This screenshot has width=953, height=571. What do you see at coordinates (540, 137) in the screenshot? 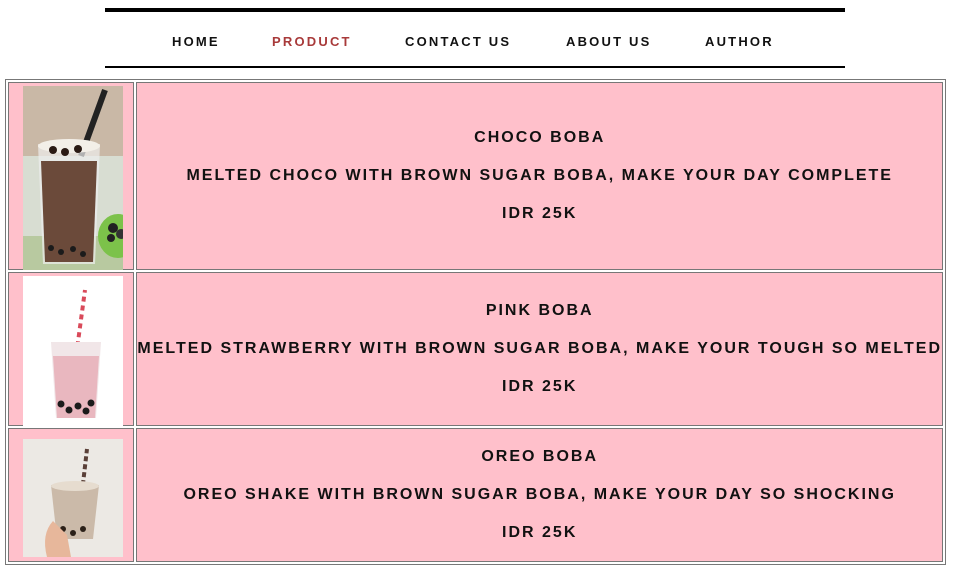
I see `product-name: CHOCO BOBA` at bounding box center [540, 137].